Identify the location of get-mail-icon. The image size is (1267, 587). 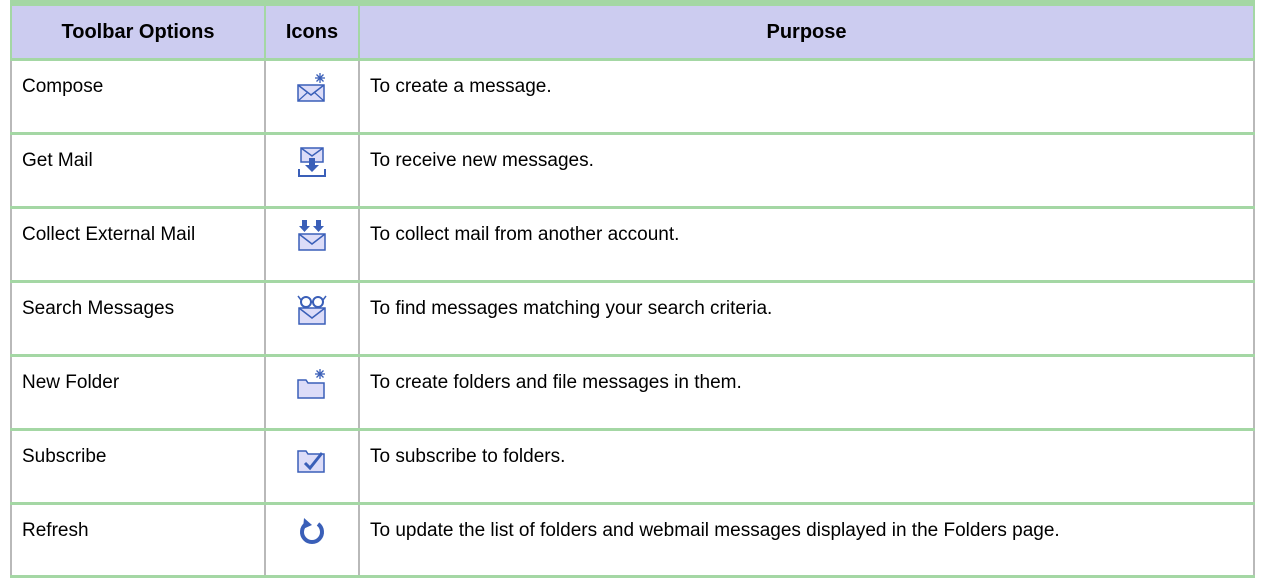
(312, 162).